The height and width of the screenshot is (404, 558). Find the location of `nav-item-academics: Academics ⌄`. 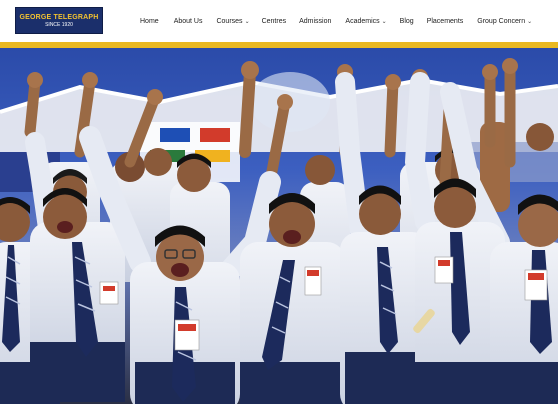

nav-item-academics: Academics ⌄ is located at coordinates (365, 21).